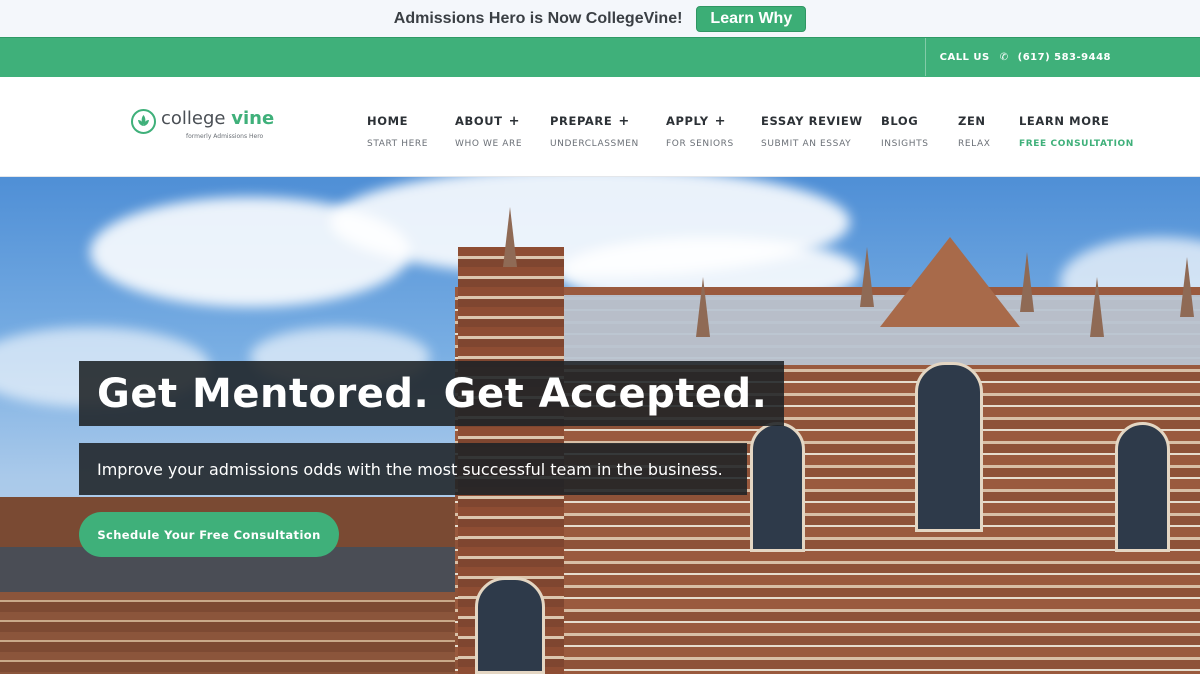 The width and height of the screenshot is (1200, 674). I want to click on logo-name-college: college, so click(193, 118).